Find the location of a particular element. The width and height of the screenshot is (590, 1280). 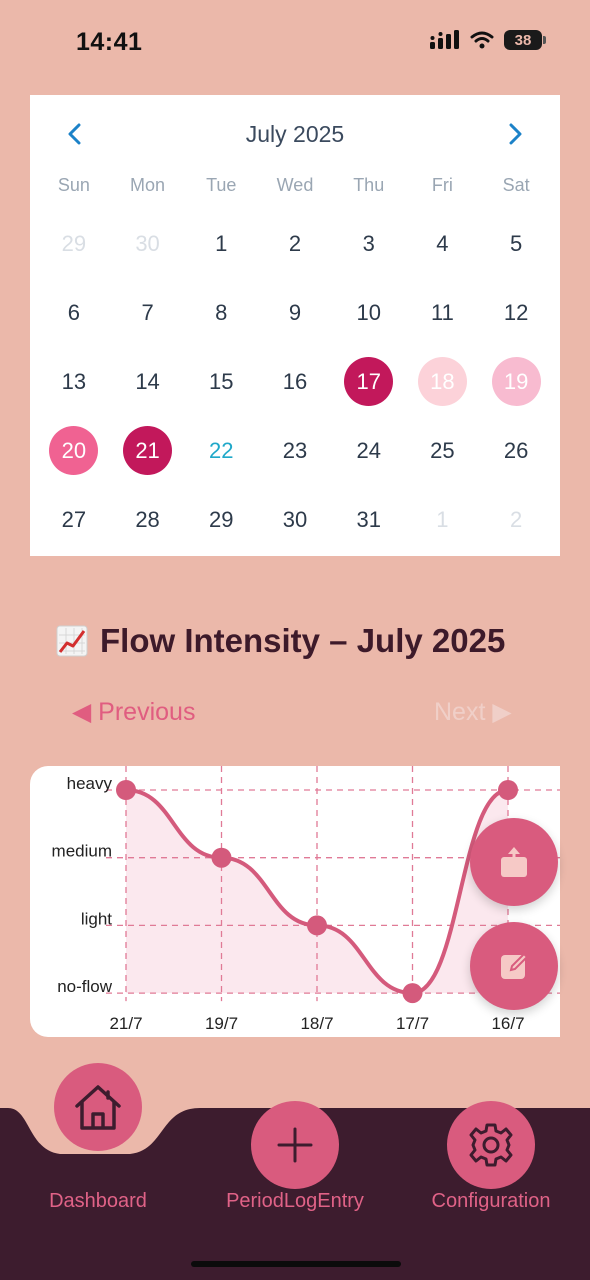

calendar-day-number: 14 is located at coordinates (147, 381).